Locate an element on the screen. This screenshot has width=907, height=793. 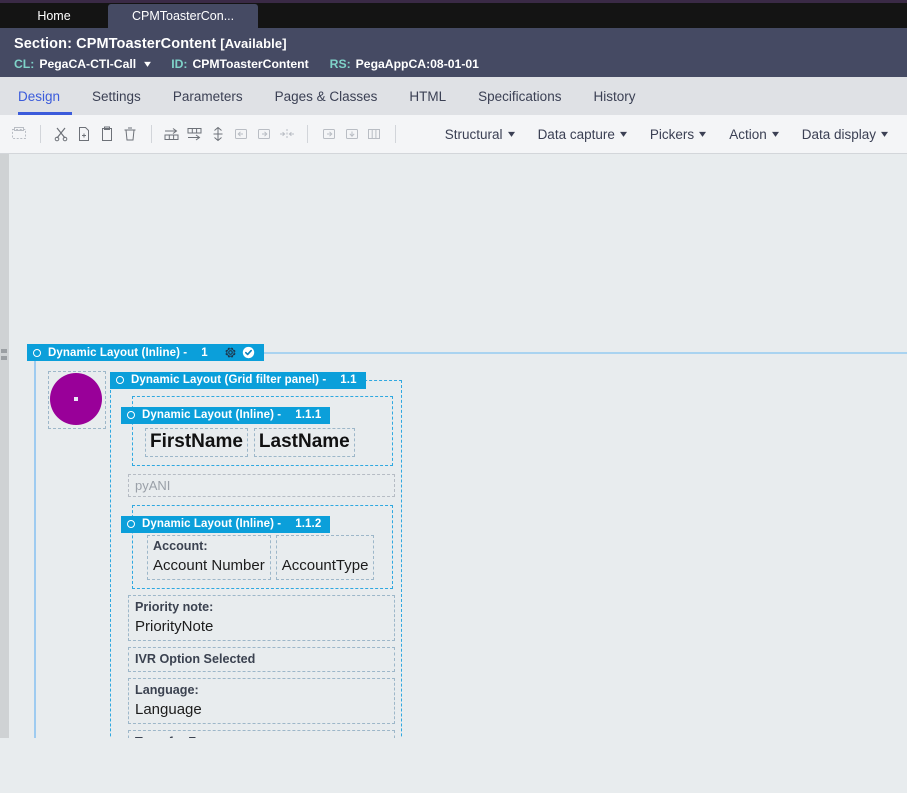
page-title-name: CPMToasterContent is located at coordinates (146, 44).